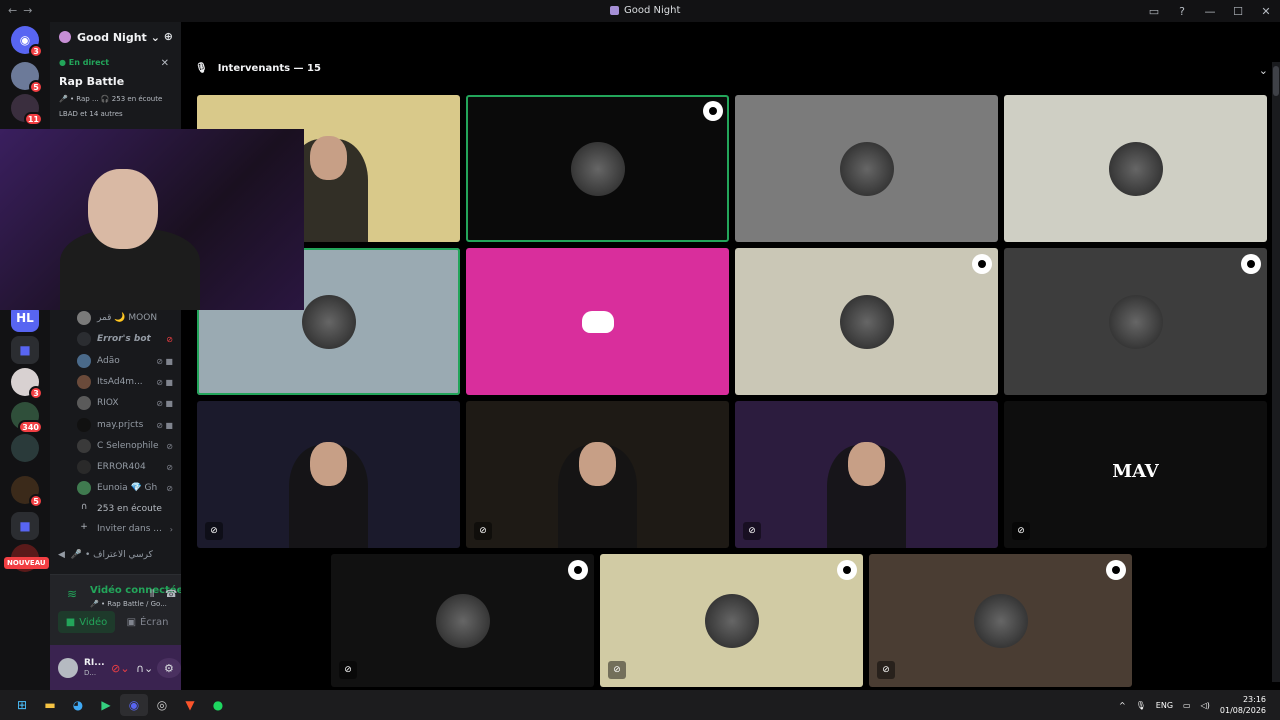 The height and width of the screenshot is (720, 1280). What do you see at coordinates (169, 339) in the screenshot?
I see `headphones-muted-icon: ⊘` at bounding box center [169, 339].